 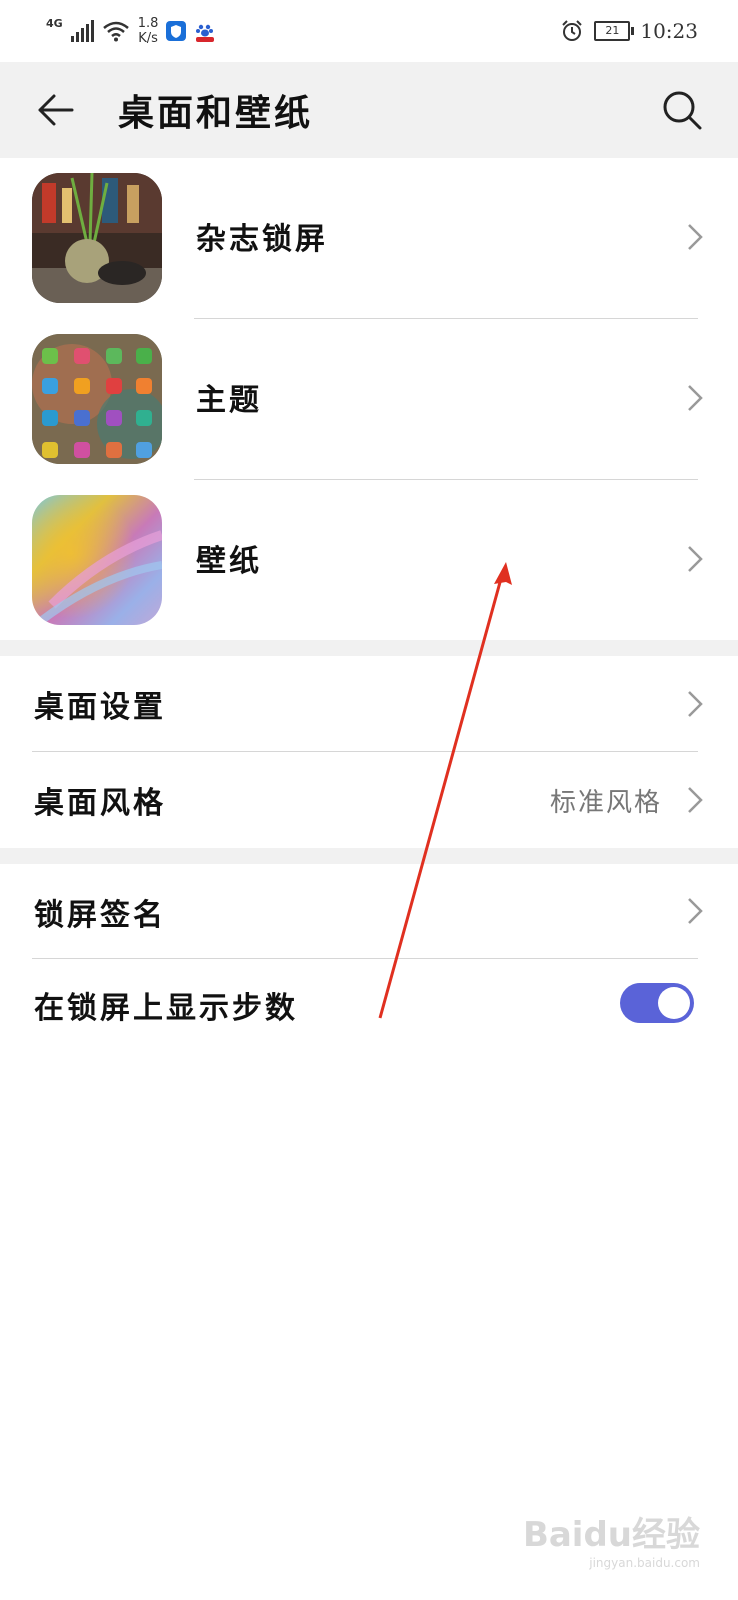 I want to click on desktop-section: 桌面设置 桌面风格 标准风格, so click(x=369, y=752).